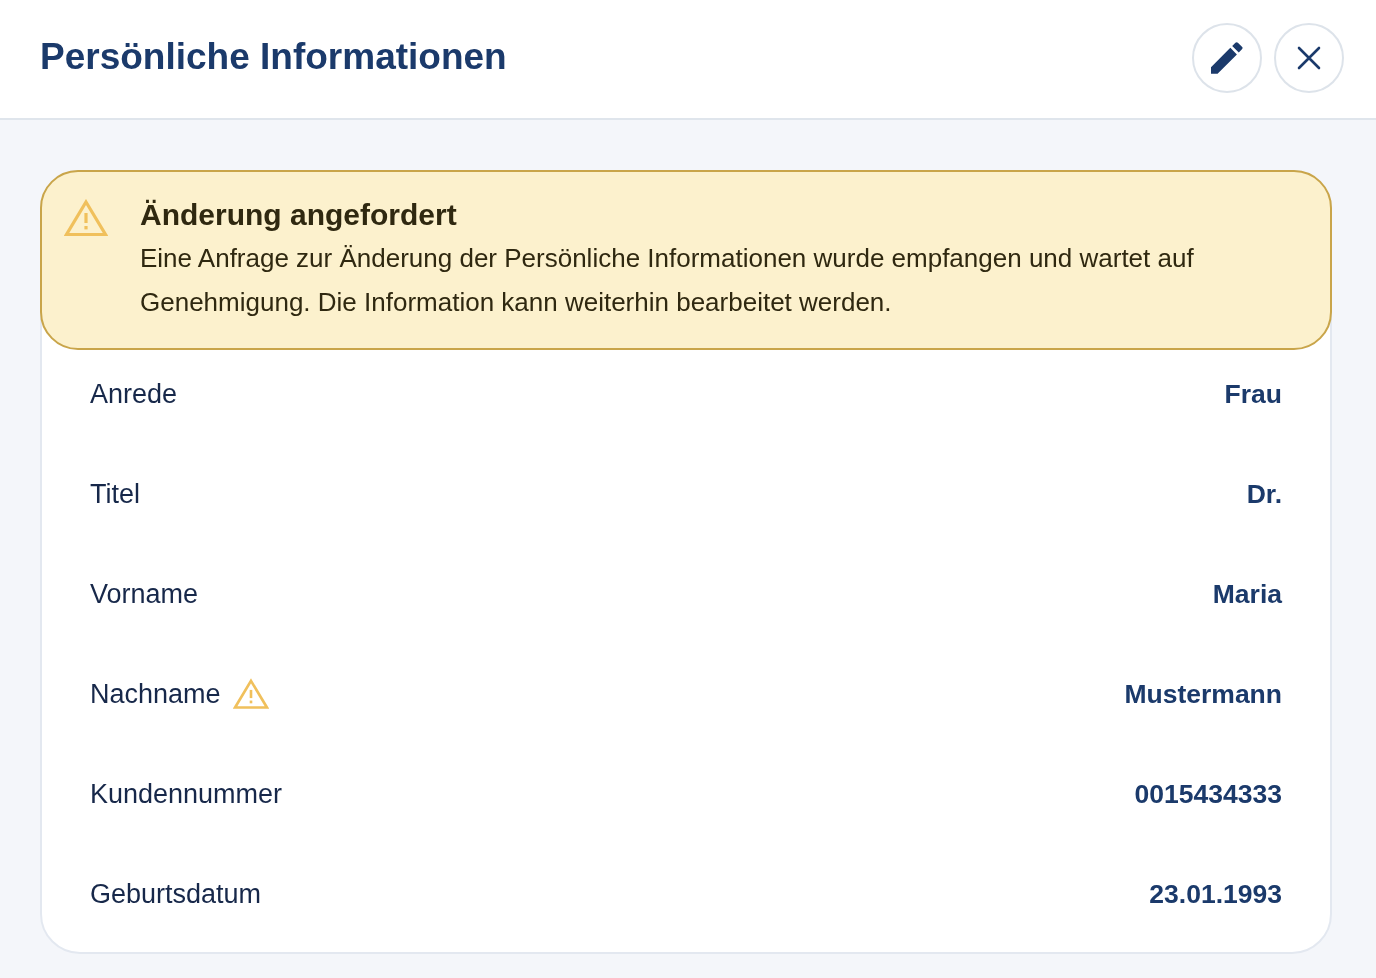 This screenshot has height=978, width=1376. What do you see at coordinates (186, 794) in the screenshot?
I see `field-label: Kundennummer` at bounding box center [186, 794].